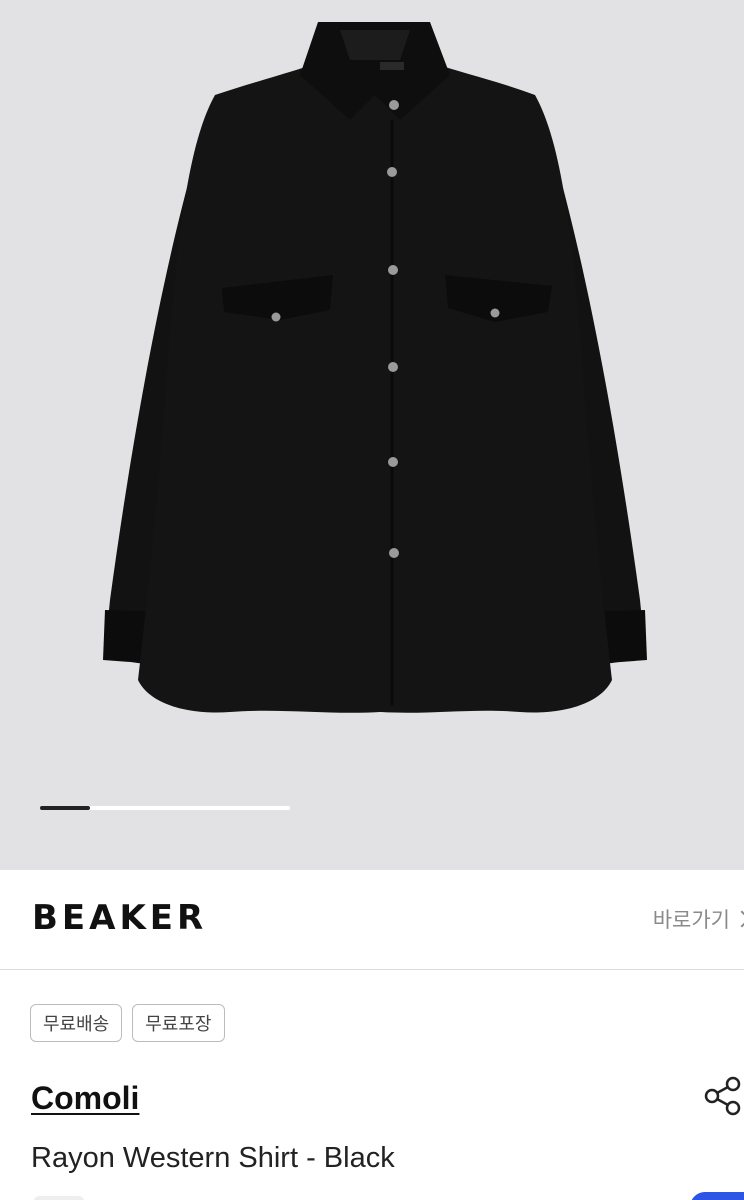 The width and height of the screenshot is (744, 1200). What do you see at coordinates (178, 1023) in the screenshot?
I see `tag-free-wrapping: 무료포장` at bounding box center [178, 1023].